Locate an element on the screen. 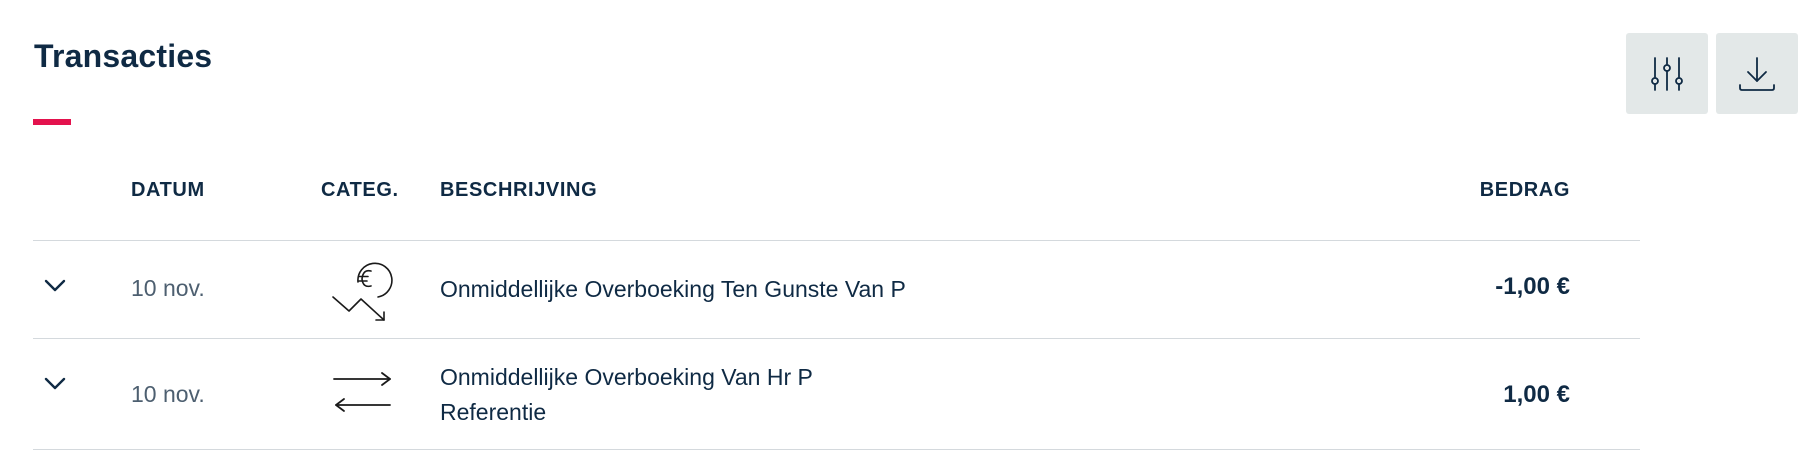 The width and height of the screenshot is (1810, 469). title-underline is located at coordinates (52, 122).